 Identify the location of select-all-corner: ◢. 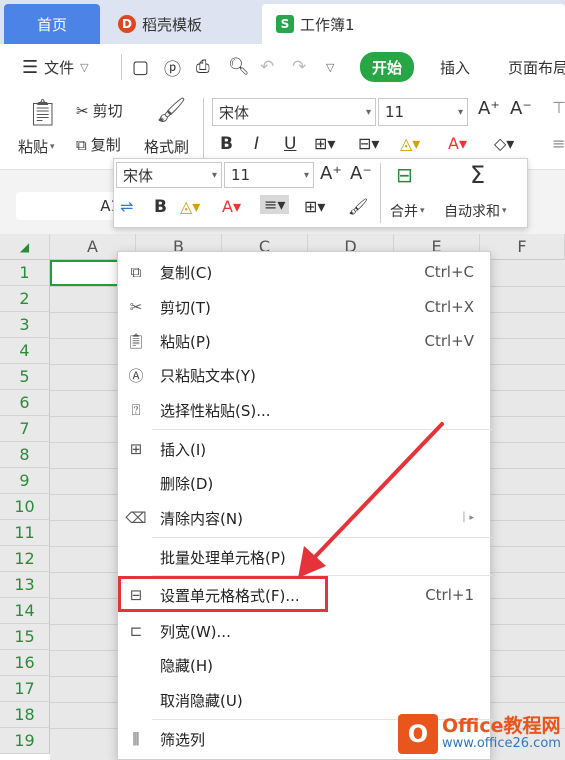
(25, 247).